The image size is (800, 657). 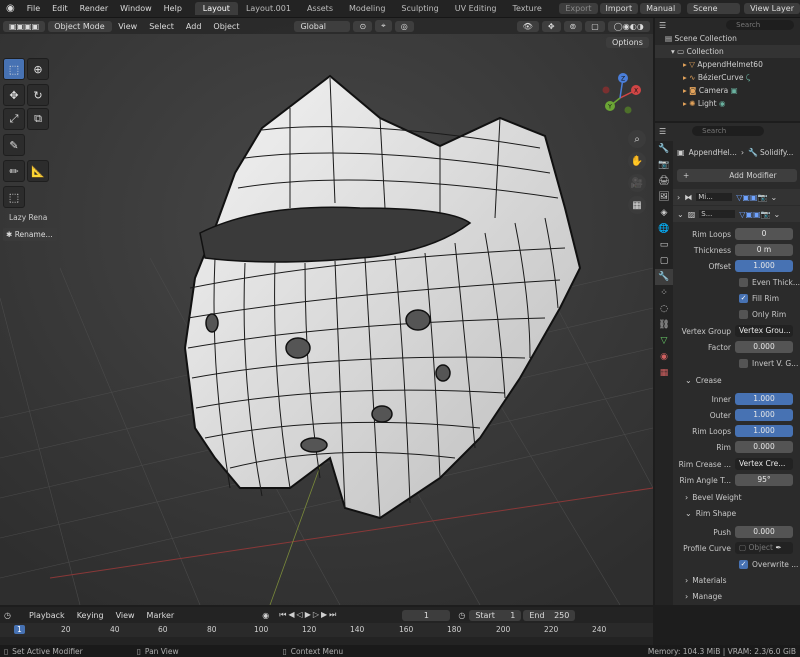 What do you see at coordinates (551, 26) in the screenshot?
I see `gizmo-icon: ✥` at bounding box center [551, 26].